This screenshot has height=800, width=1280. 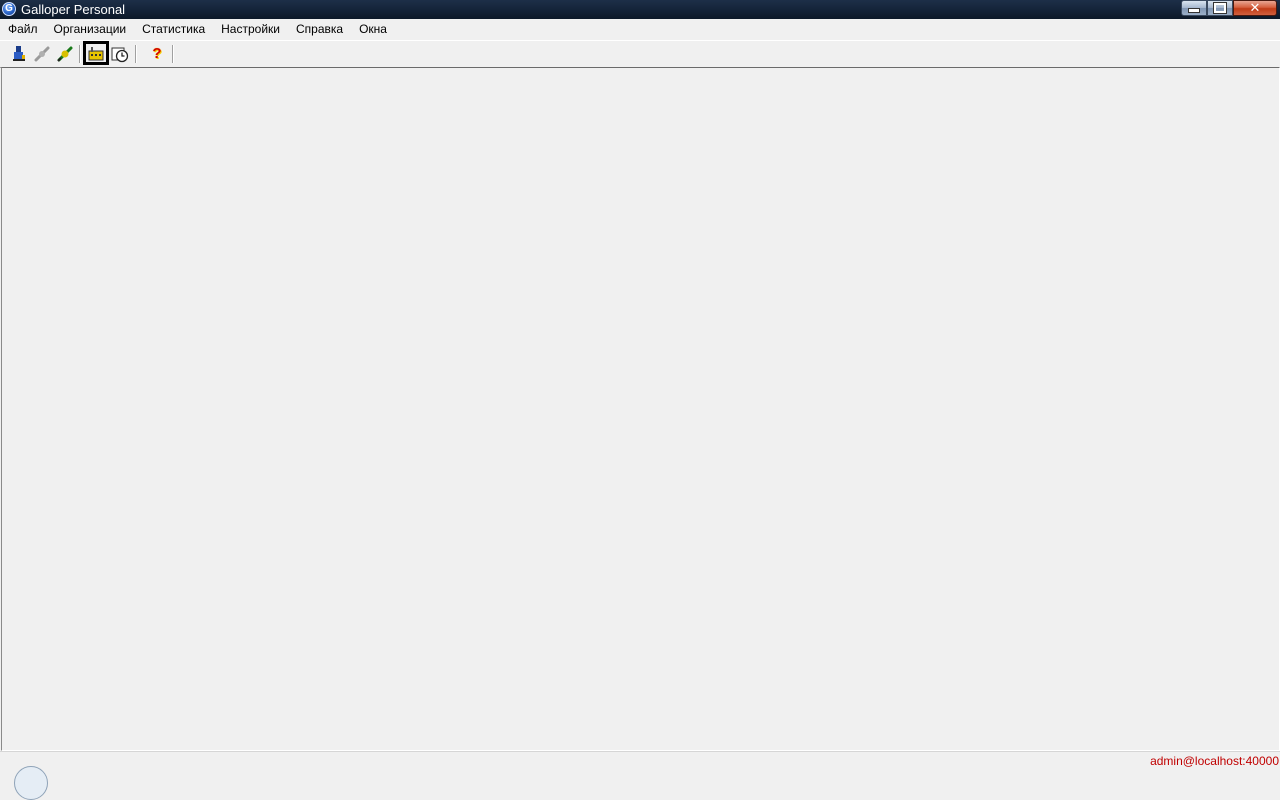 What do you see at coordinates (23, 29) in the screenshot?
I see `menu-file: Файл` at bounding box center [23, 29].